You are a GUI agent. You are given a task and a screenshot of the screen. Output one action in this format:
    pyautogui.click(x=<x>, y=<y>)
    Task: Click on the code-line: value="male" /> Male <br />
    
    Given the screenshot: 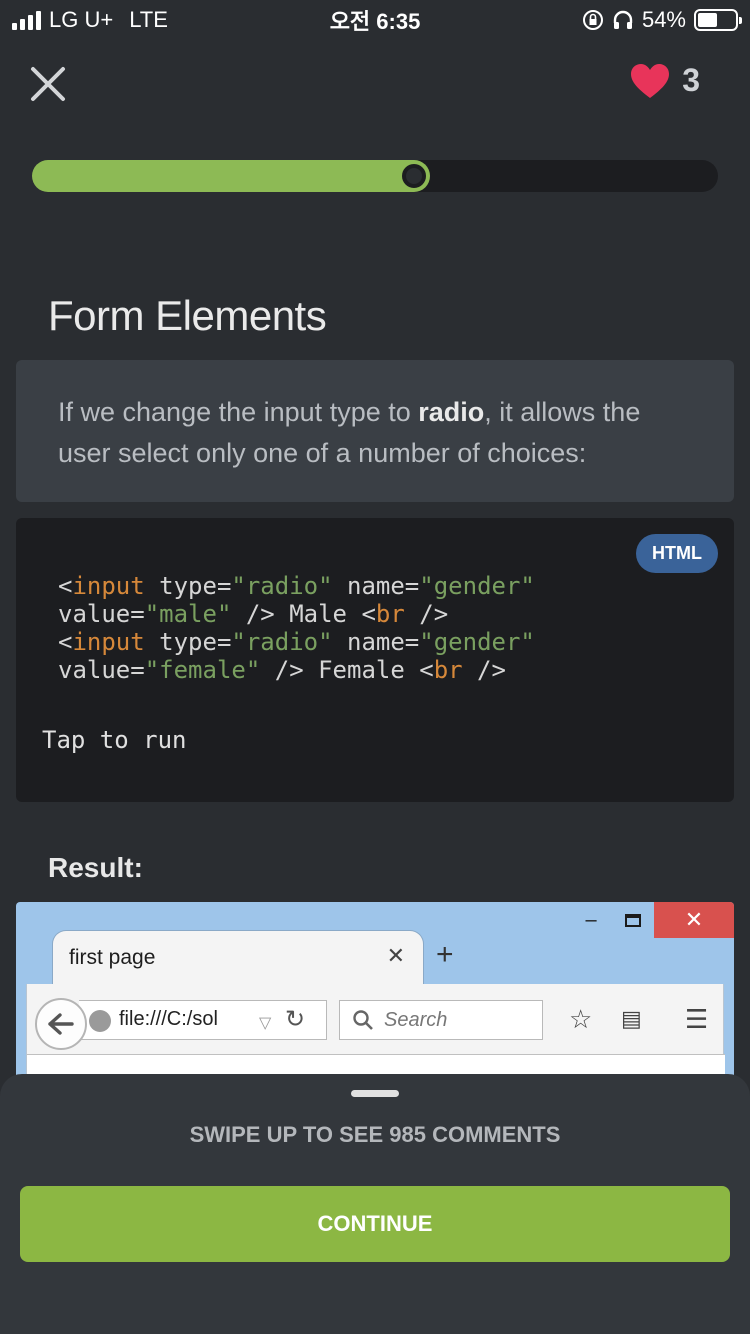 What is the action you would take?
    pyautogui.click(x=296, y=614)
    